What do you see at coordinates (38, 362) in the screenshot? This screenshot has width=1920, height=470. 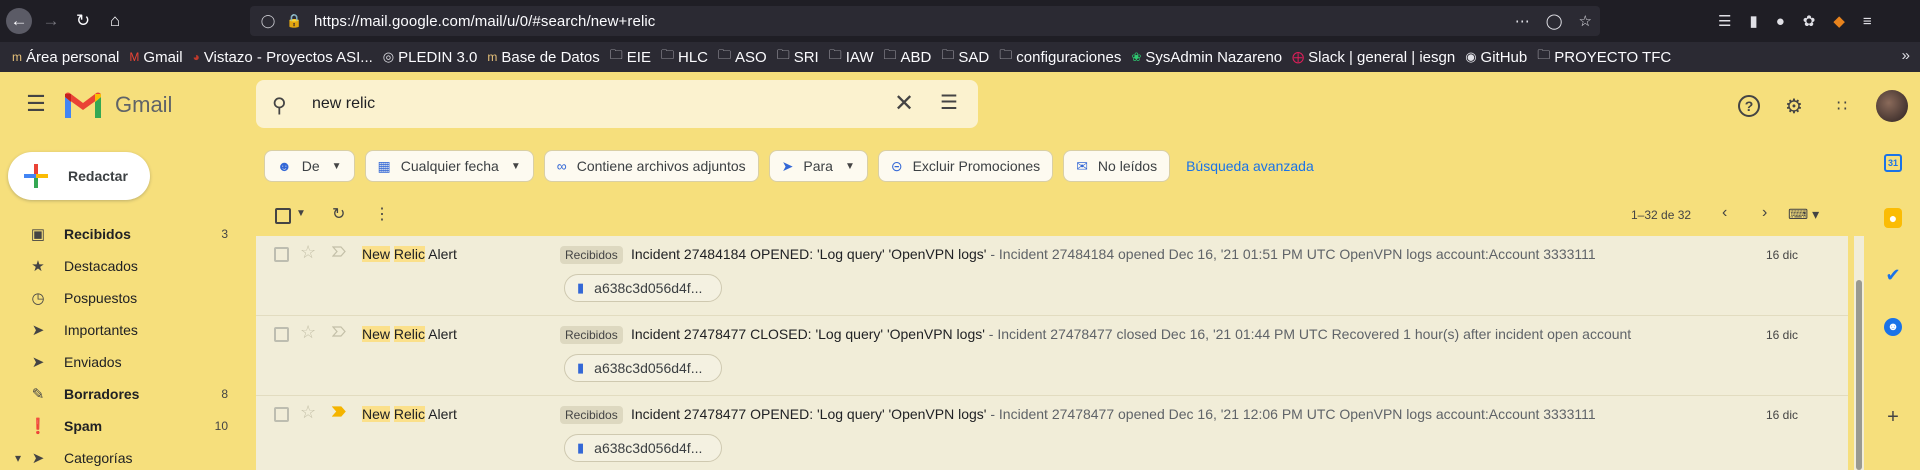 I see `send-icon: ➤` at bounding box center [38, 362].